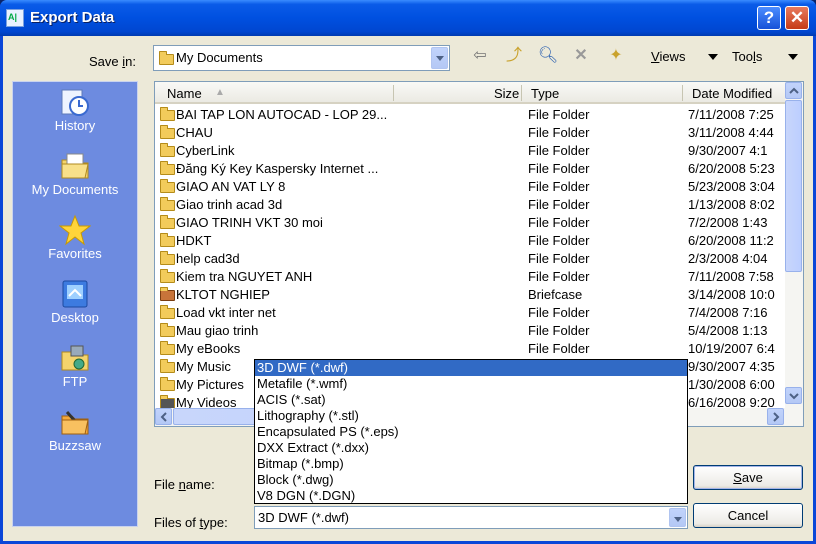  What do you see at coordinates (731, 132) in the screenshot?
I see `file-date-modified: 3/11/2008 4:44` at bounding box center [731, 132].